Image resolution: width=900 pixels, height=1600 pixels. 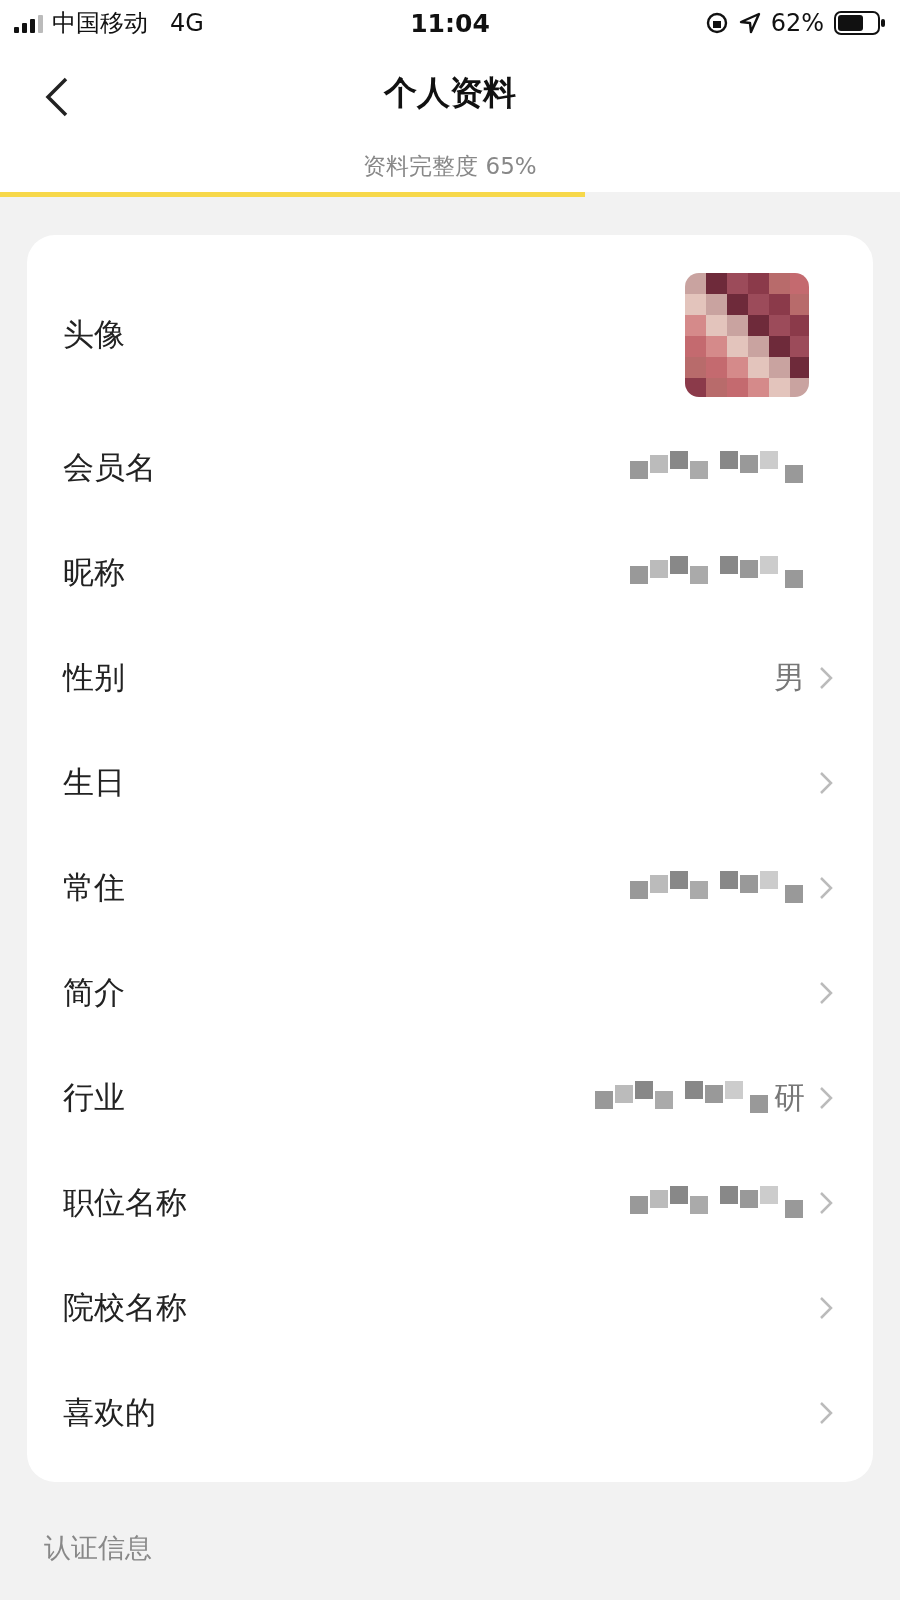 I want to click on location-icon, so click(x=749, y=23).